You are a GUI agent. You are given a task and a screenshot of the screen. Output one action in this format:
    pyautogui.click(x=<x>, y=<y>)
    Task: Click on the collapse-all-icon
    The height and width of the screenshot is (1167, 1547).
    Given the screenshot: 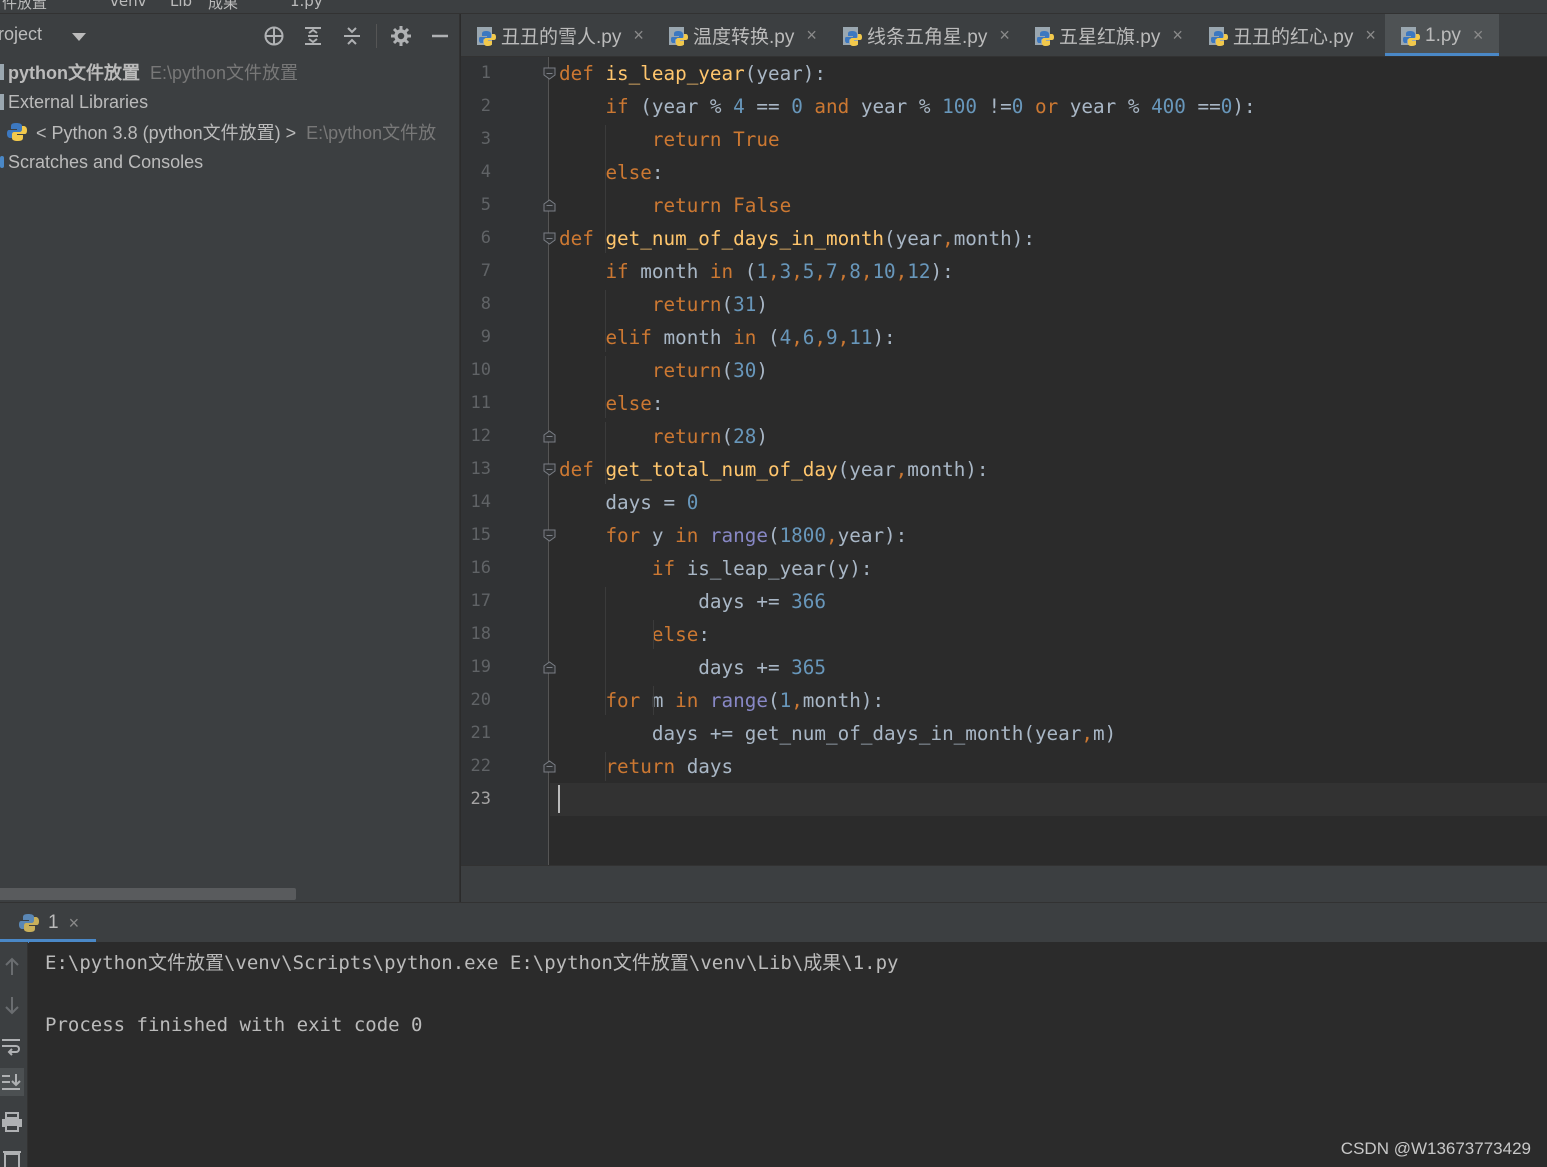 What is the action you would take?
    pyautogui.click(x=352, y=36)
    